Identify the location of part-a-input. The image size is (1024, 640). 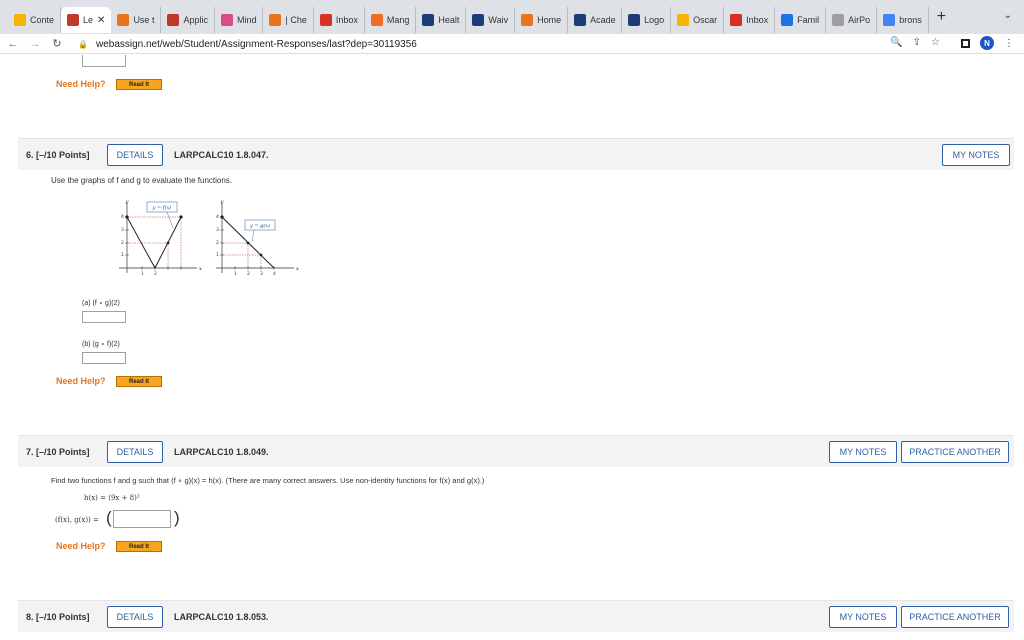
(104, 317).